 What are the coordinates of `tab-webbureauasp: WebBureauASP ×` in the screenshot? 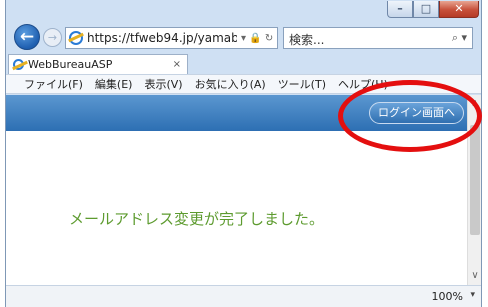 It's located at (98, 64).